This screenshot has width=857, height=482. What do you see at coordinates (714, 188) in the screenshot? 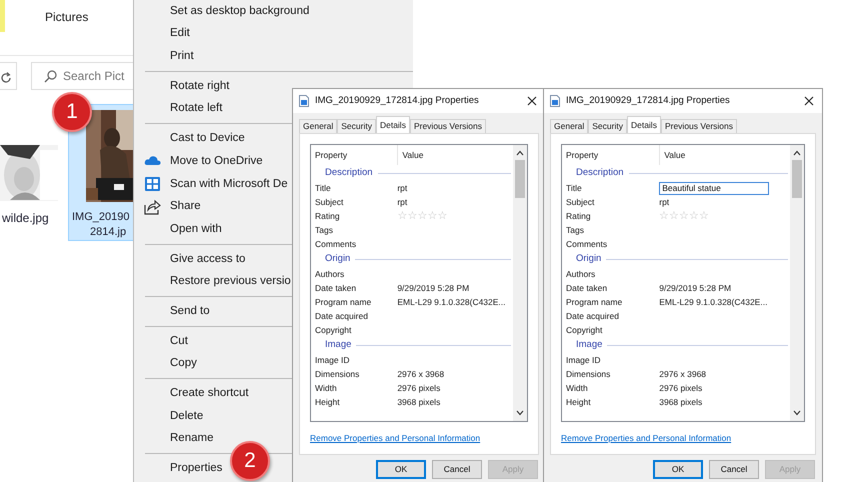
I see `title-field: Beautiful statue` at bounding box center [714, 188].